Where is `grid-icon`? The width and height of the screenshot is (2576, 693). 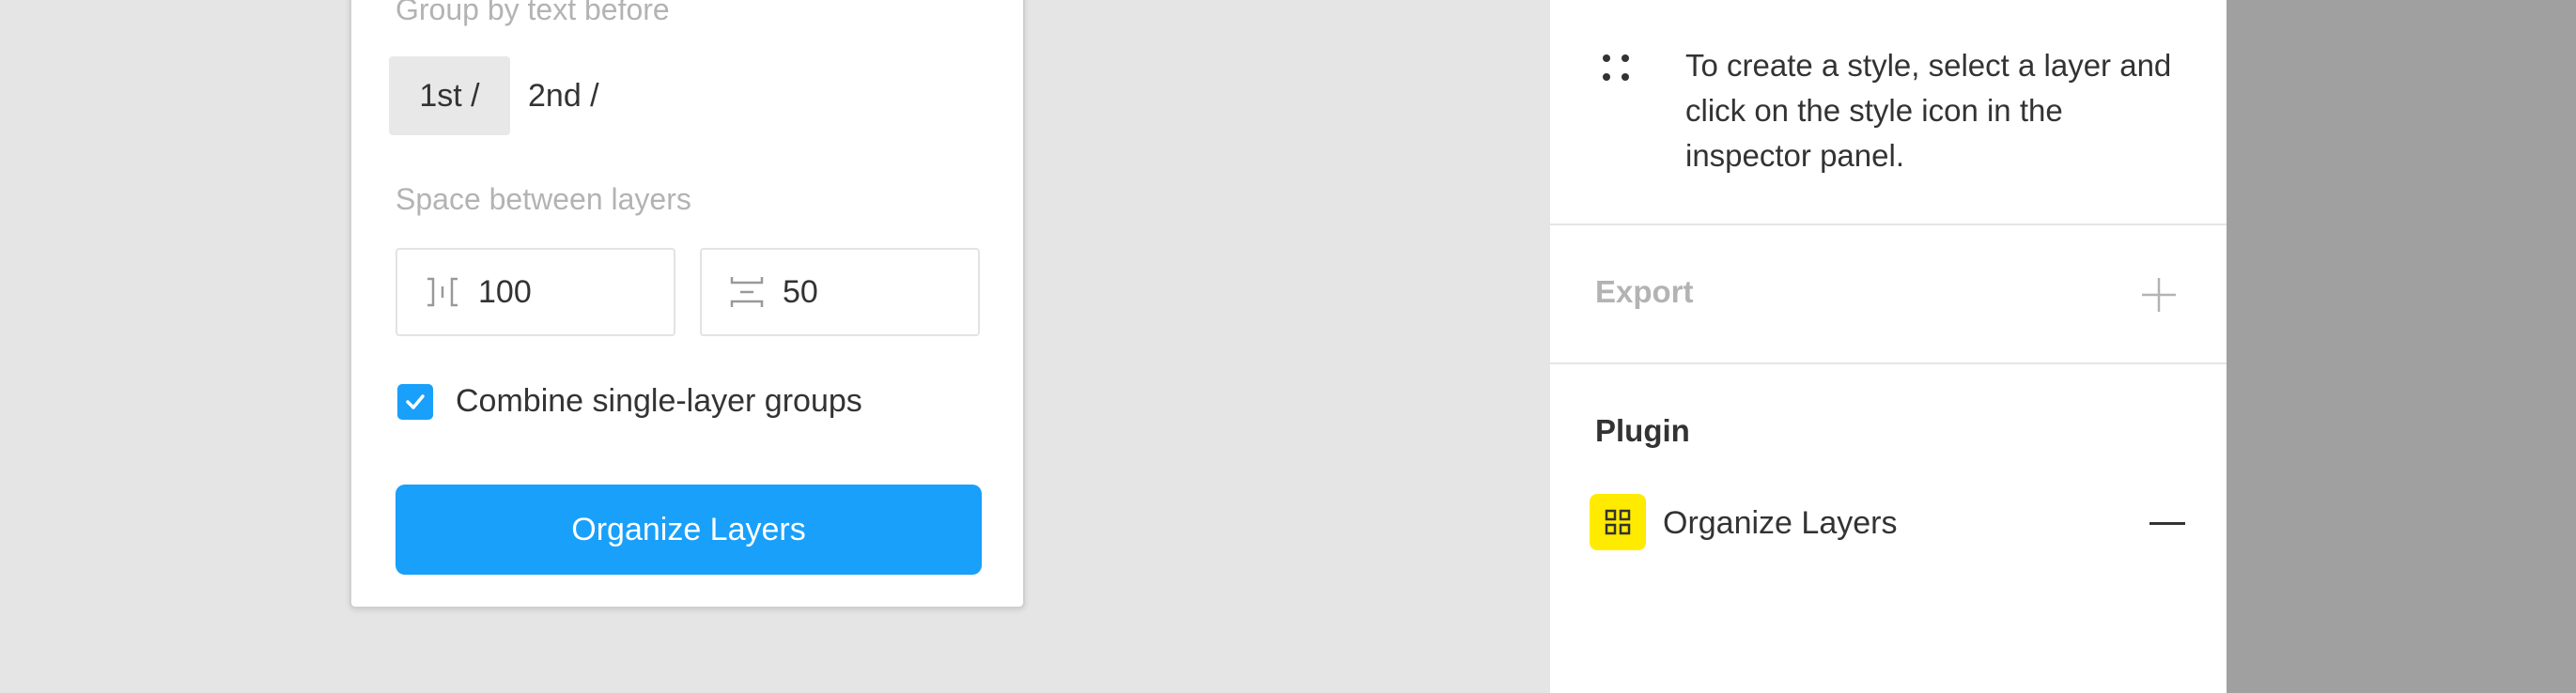
grid-icon is located at coordinates (1618, 522).